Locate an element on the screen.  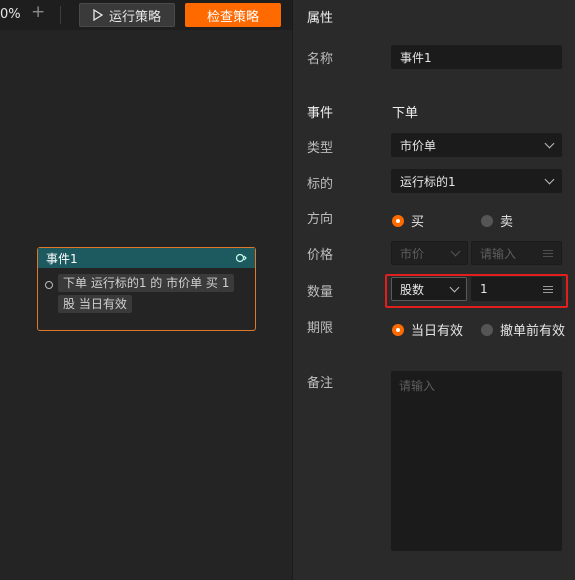
canvas-toolbar: 0% + 运行策略 检查策略 is located at coordinates (146, 15).